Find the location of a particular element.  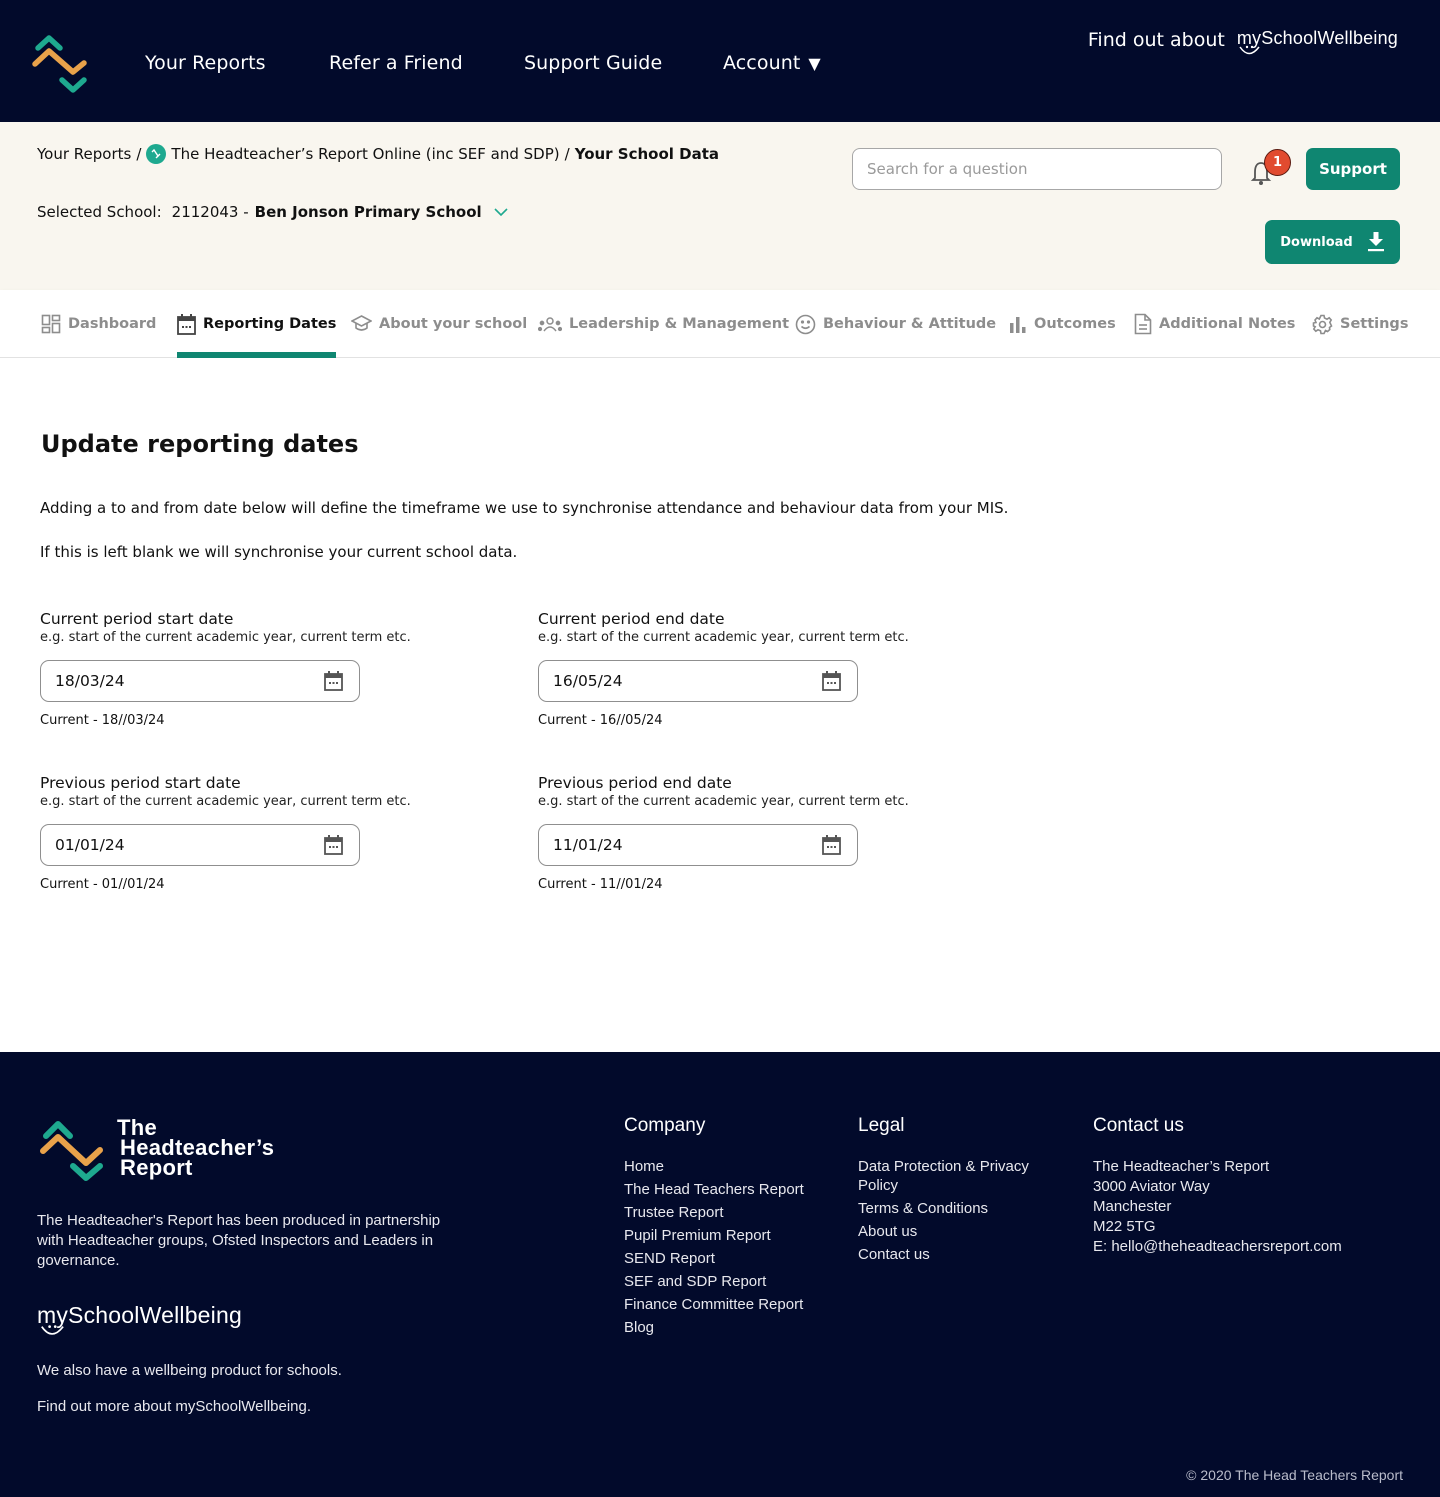

nav-refer-a-friend: Refer a Friend is located at coordinates (396, 63).